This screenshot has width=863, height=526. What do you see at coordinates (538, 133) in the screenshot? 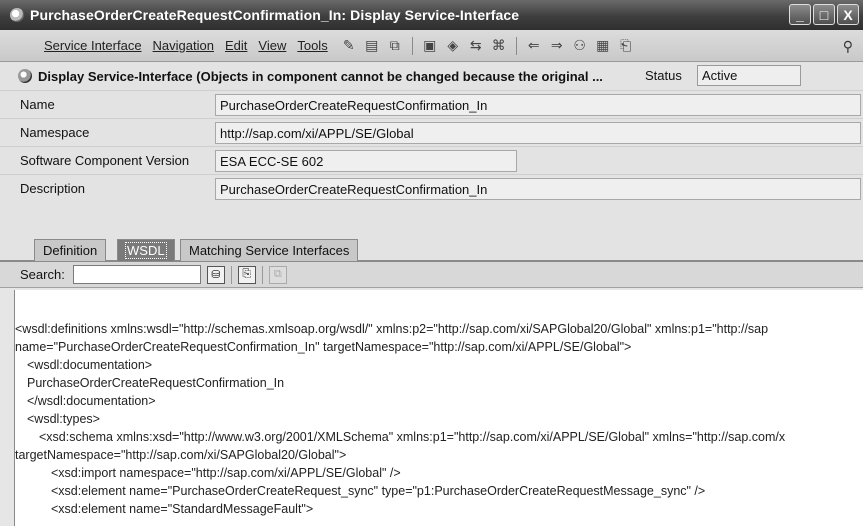
I see `namespace-field: http://sap.com/xi/APPL/SE/Global` at bounding box center [538, 133].